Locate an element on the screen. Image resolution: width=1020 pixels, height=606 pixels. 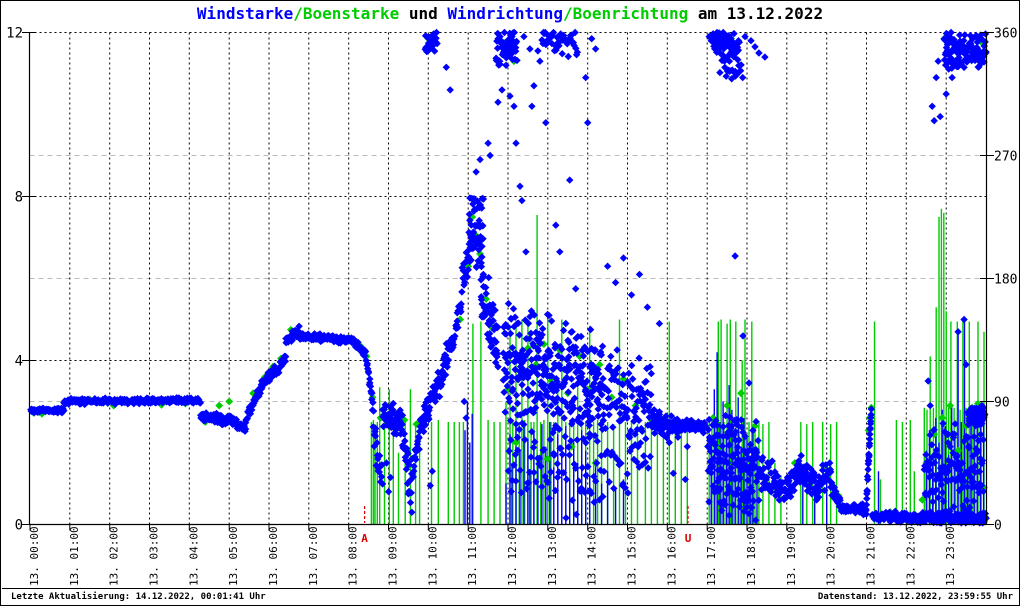
x-tick-label: 13. 20:00 is located at coordinates (831, 556).